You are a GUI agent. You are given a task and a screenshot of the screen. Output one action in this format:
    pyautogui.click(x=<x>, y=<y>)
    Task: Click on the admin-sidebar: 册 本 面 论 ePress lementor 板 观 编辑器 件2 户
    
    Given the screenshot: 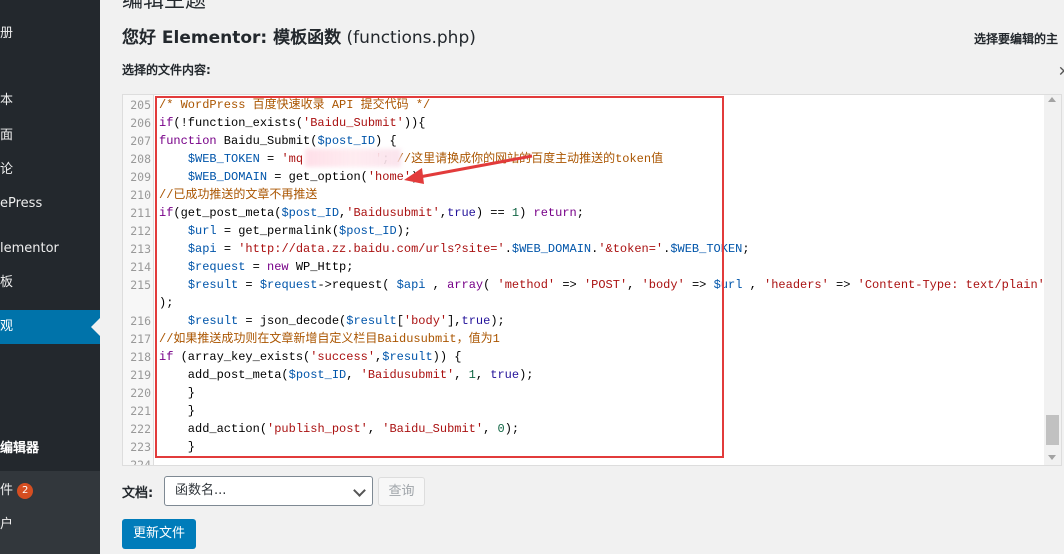 What is the action you would take?
    pyautogui.click(x=50, y=277)
    